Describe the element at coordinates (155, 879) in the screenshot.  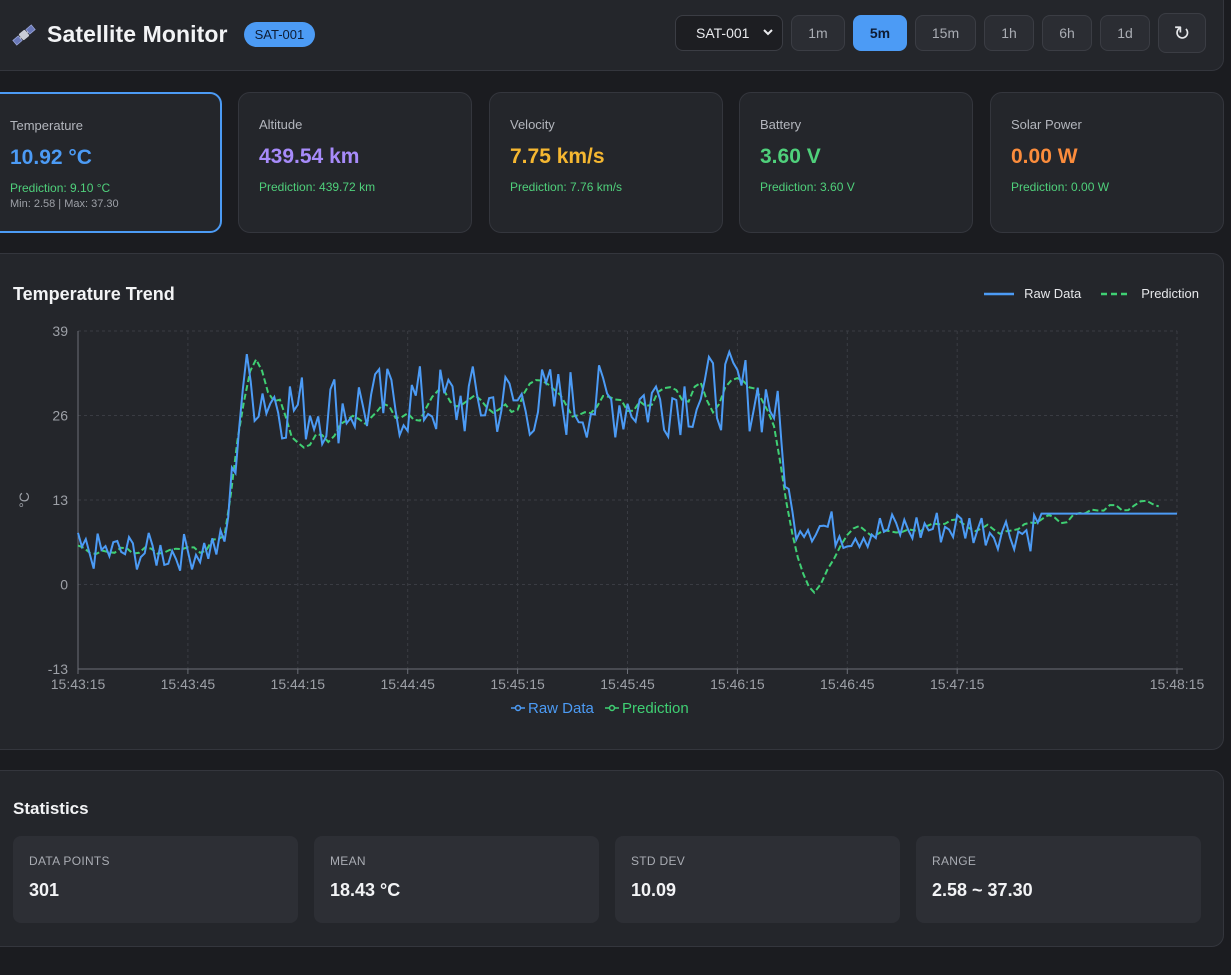
I see `stat-card-data-points: DATA POINTS 301` at that location.